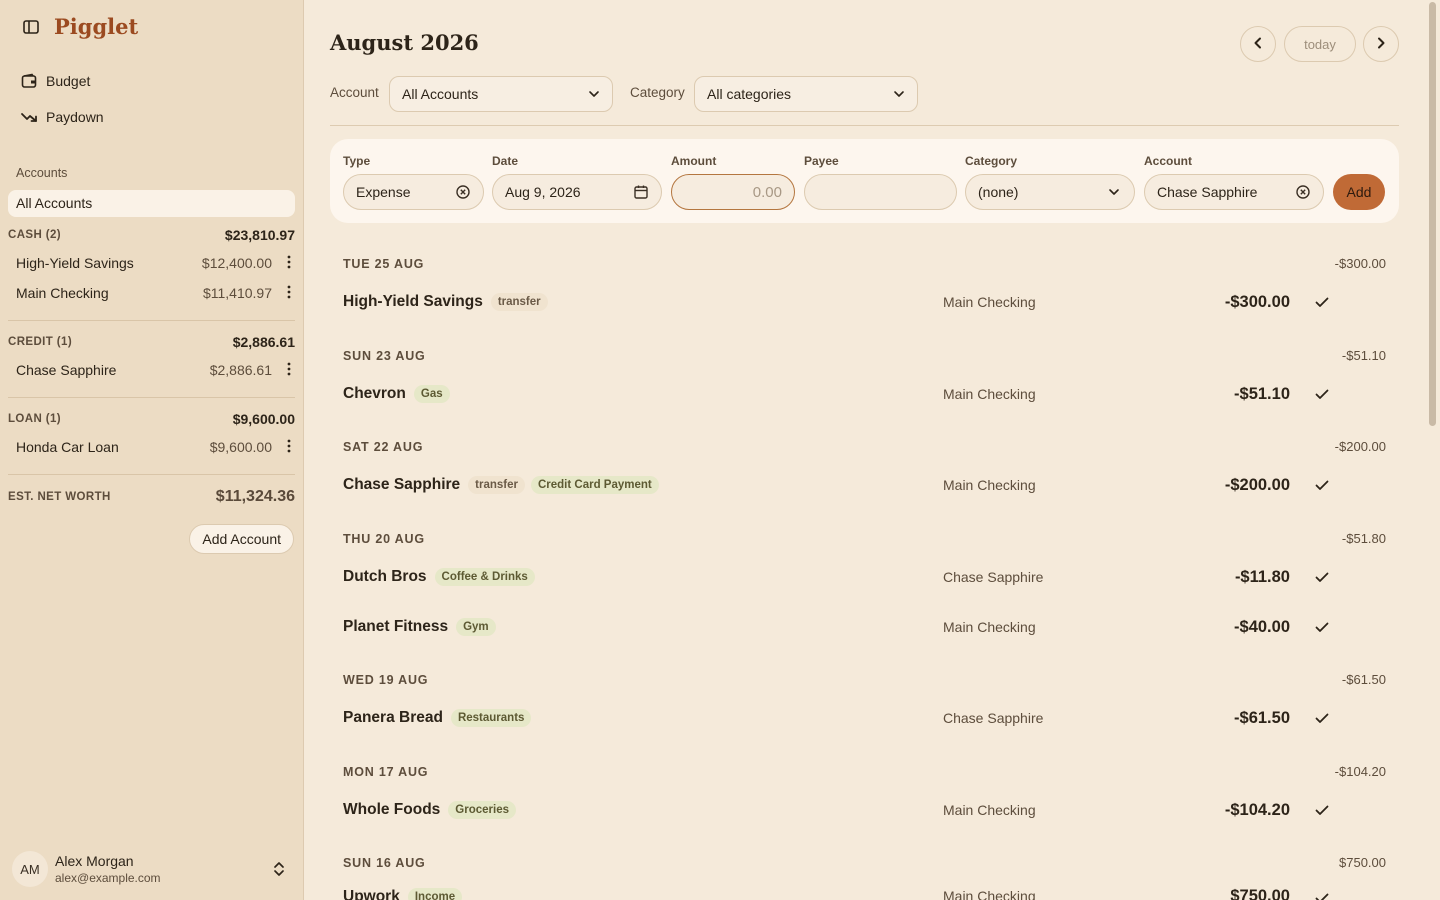  I want to click on transaction-amount: -$300.00, so click(1257, 301).